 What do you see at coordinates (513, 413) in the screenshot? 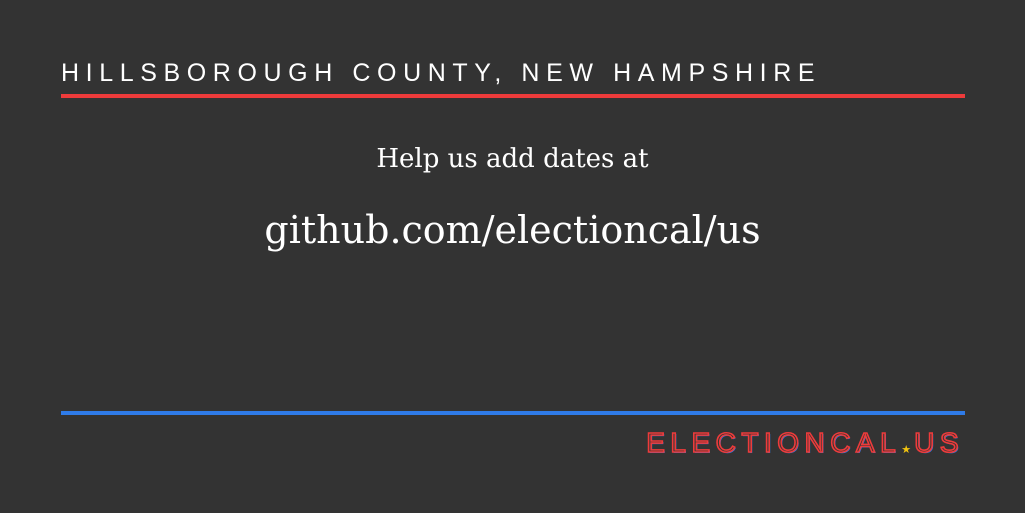
I see `blue-divider` at bounding box center [513, 413].